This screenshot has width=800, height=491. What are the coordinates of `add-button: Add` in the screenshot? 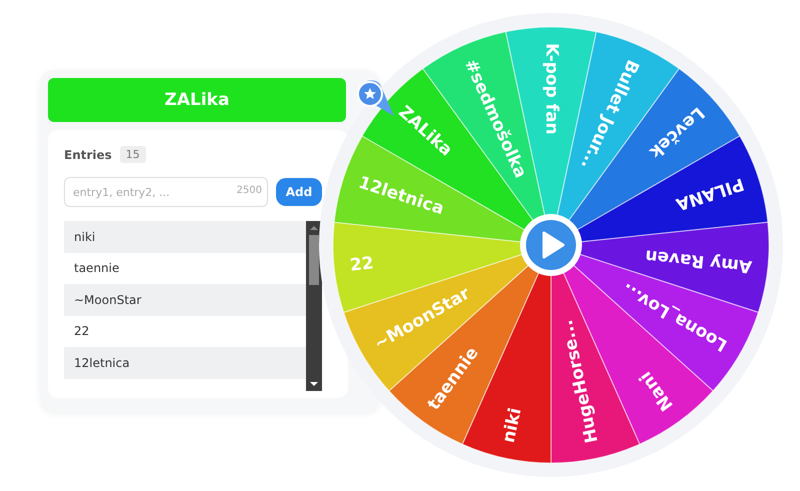 It's located at (299, 192).